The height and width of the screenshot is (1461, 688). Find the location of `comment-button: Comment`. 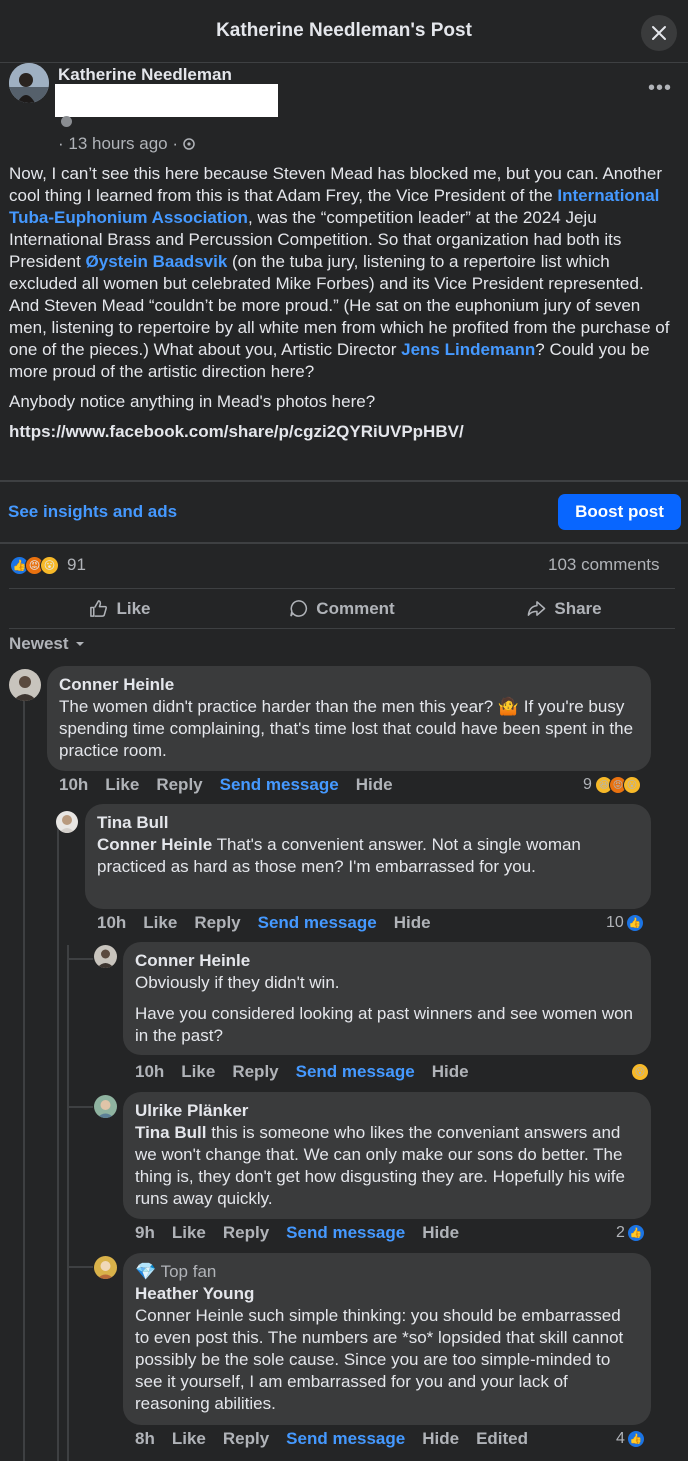

comment-button: Comment is located at coordinates (342, 608).